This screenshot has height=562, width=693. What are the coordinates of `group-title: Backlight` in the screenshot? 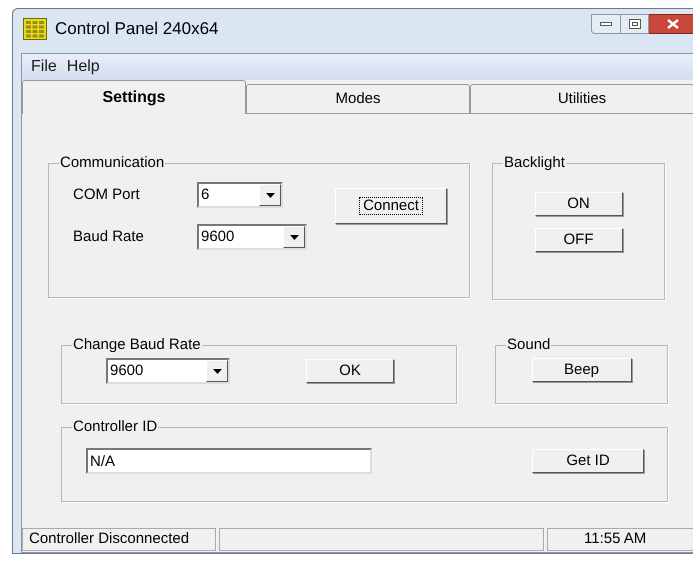 It's located at (534, 163).